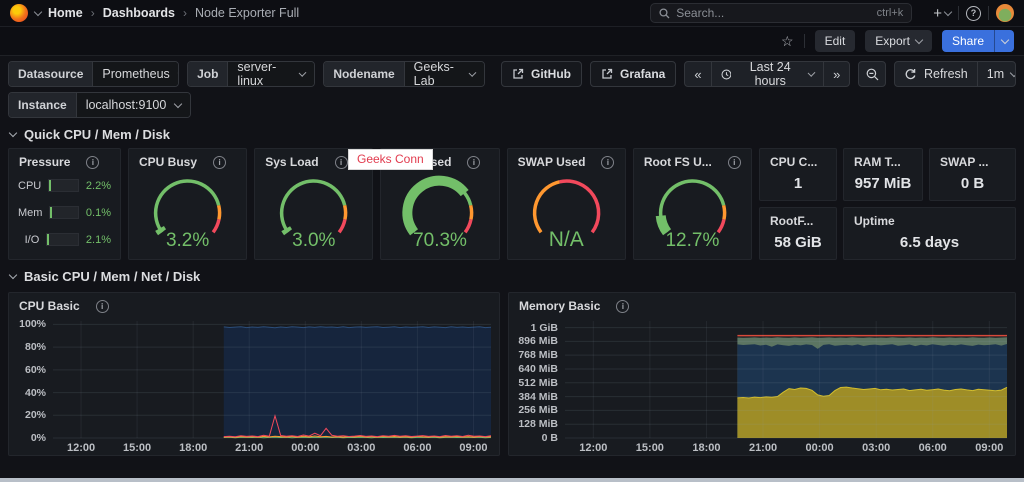 The width and height of the screenshot is (1024, 482). What do you see at coordinates (936, 74) in the screenshot?
I see `refresh-button: Refresh` at bounding box center [936, 74].